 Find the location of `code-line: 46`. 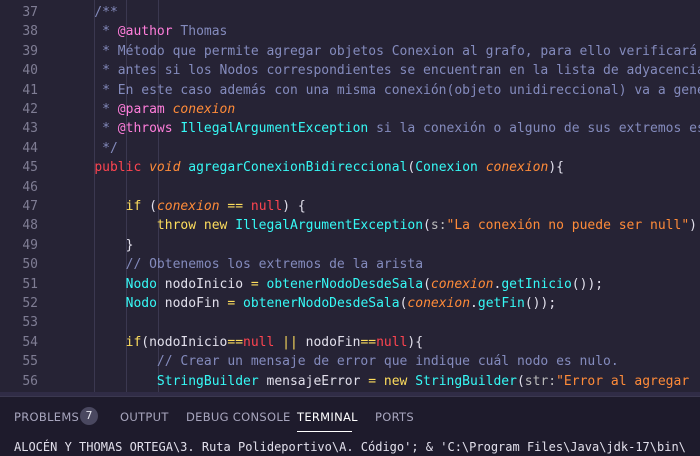

code-line: 46 is located at coordinates (350, 187).